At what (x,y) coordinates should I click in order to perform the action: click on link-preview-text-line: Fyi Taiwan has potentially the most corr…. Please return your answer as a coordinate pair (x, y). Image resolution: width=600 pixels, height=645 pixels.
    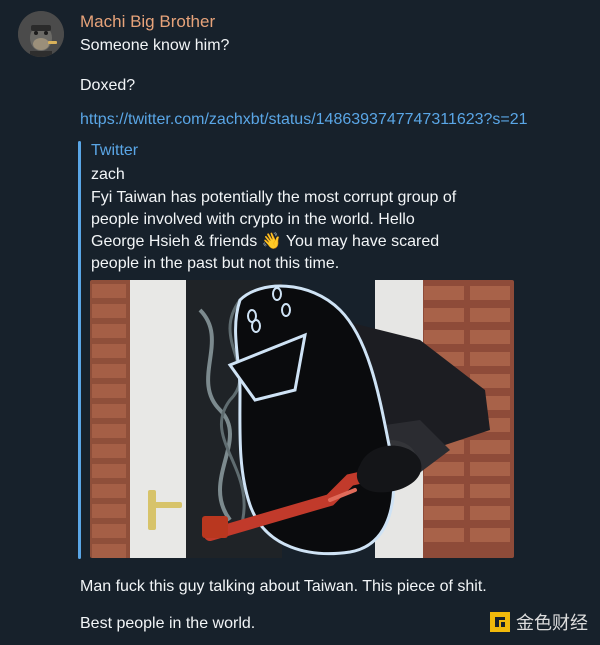
    Looking at the image, I should click on (274, 197).